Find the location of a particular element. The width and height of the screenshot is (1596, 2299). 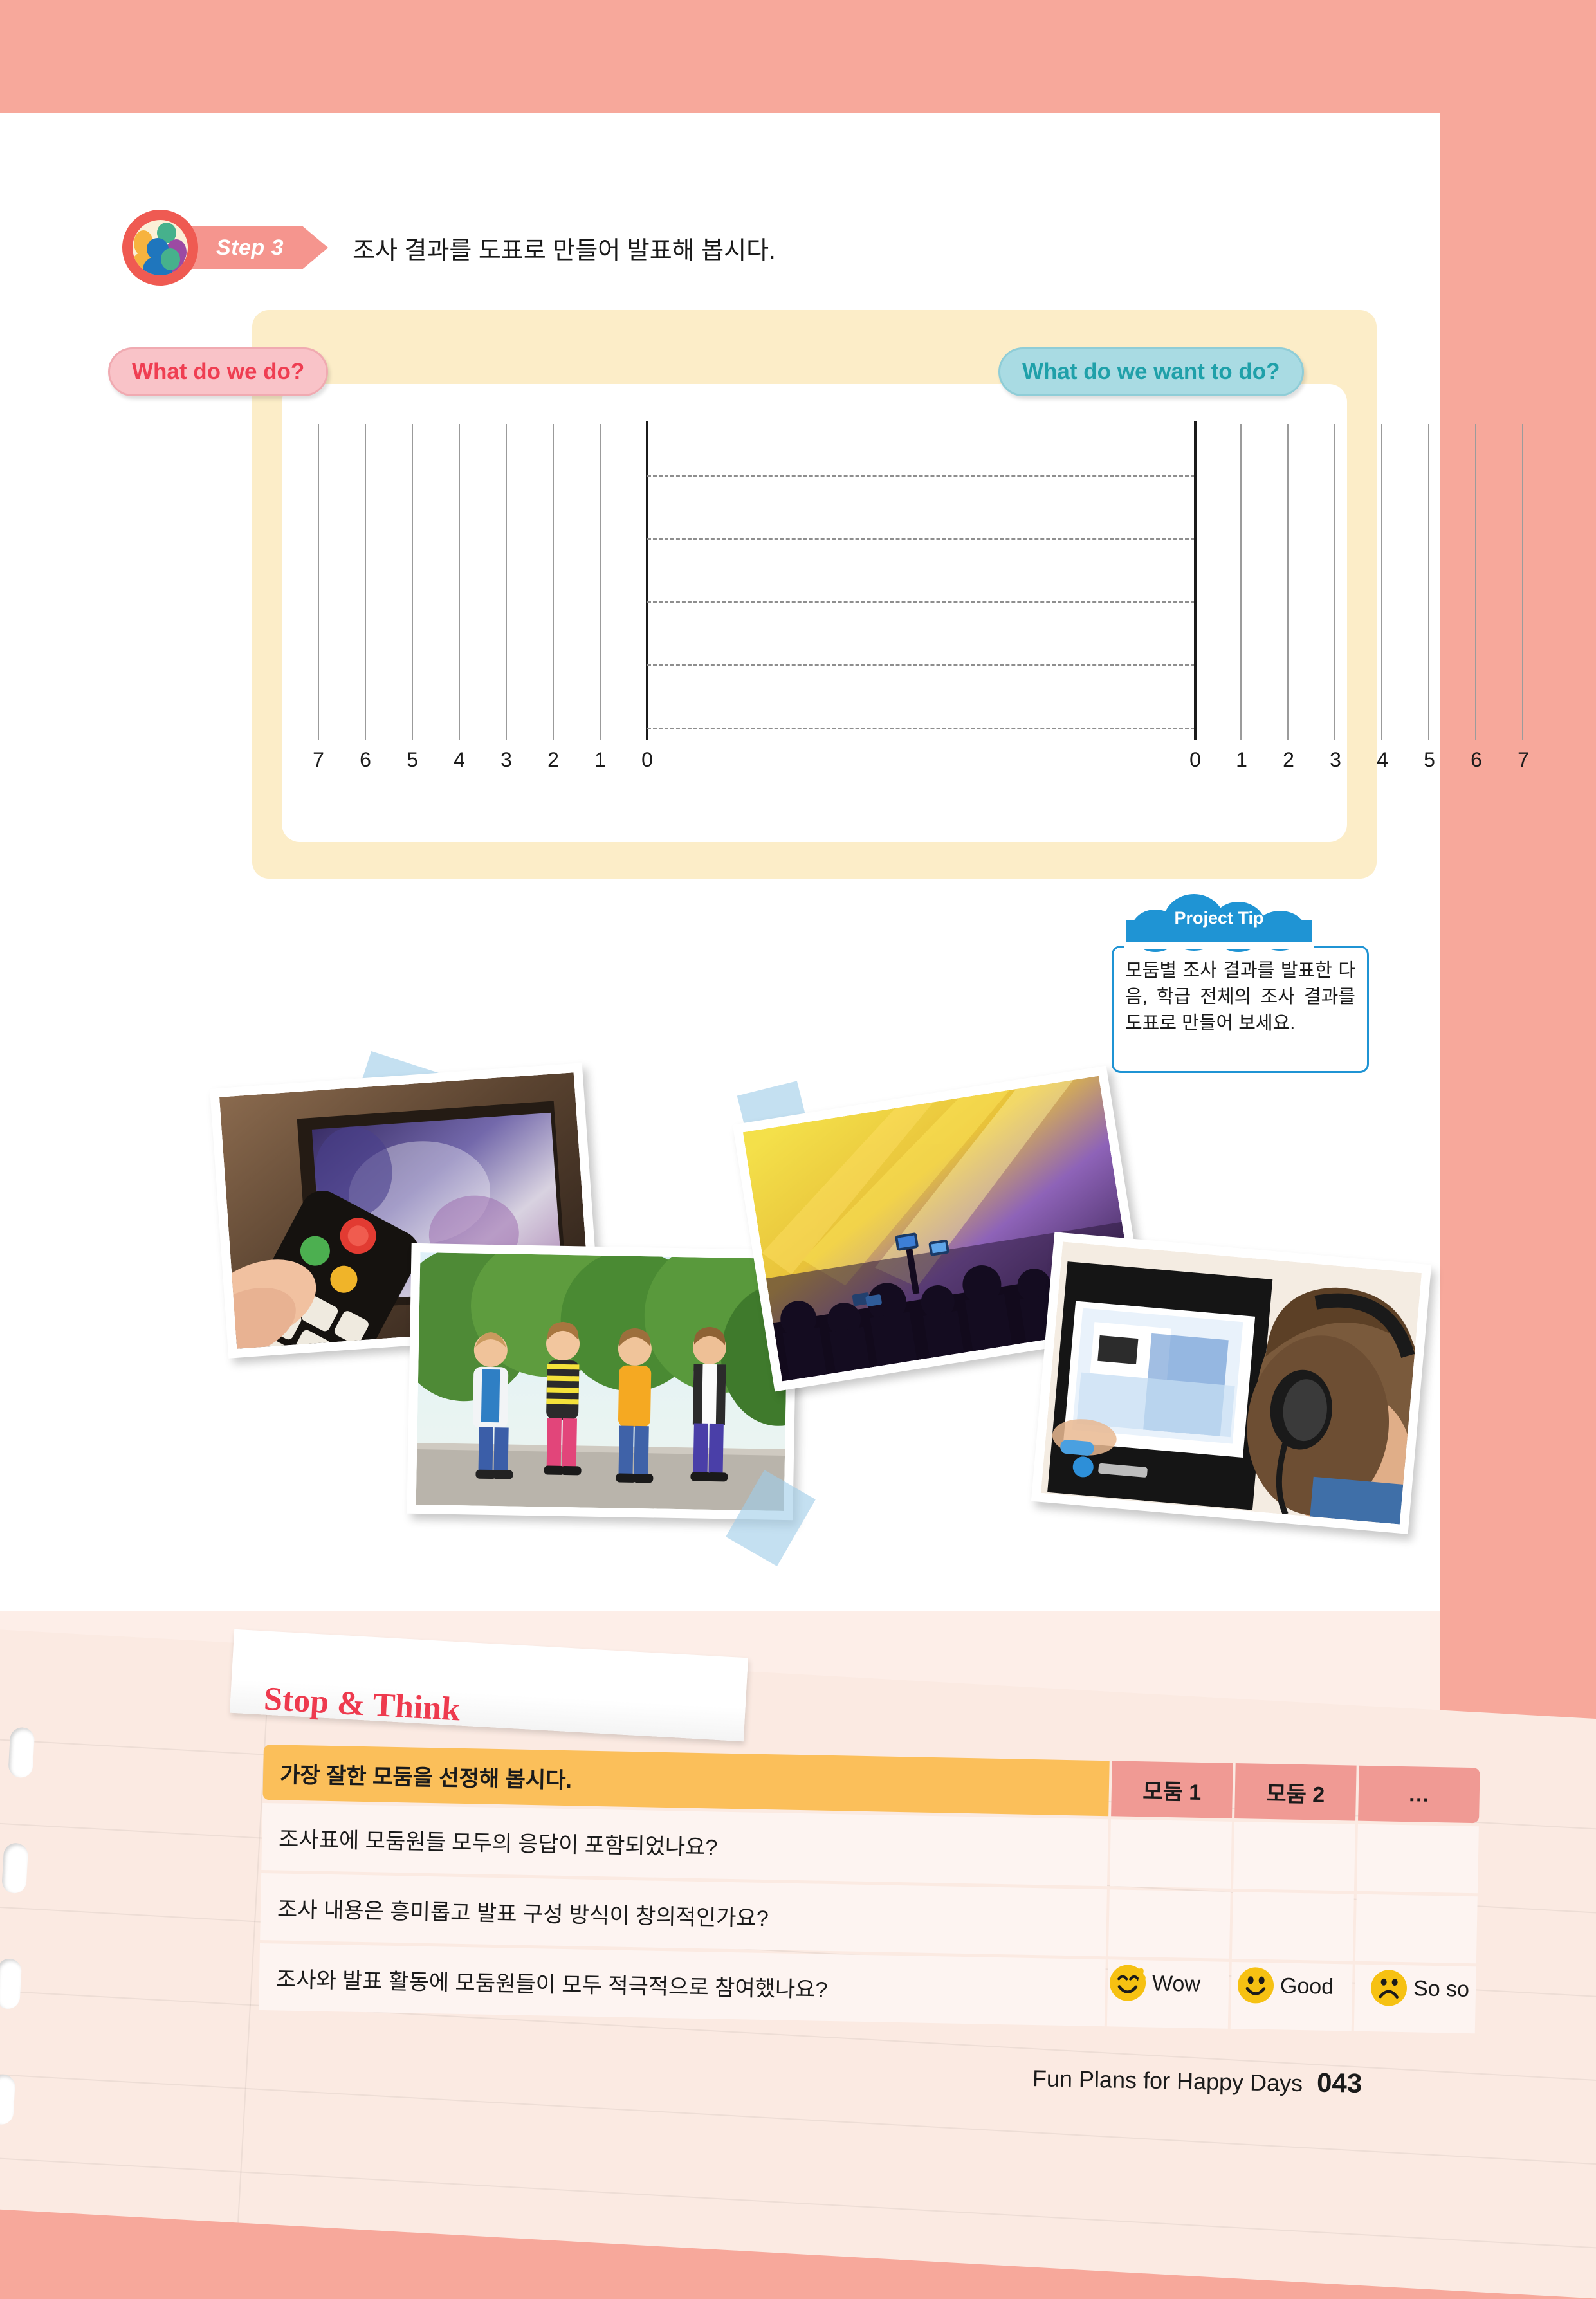

legend-label-soso: So so is located at coordinates (1441, 1989).